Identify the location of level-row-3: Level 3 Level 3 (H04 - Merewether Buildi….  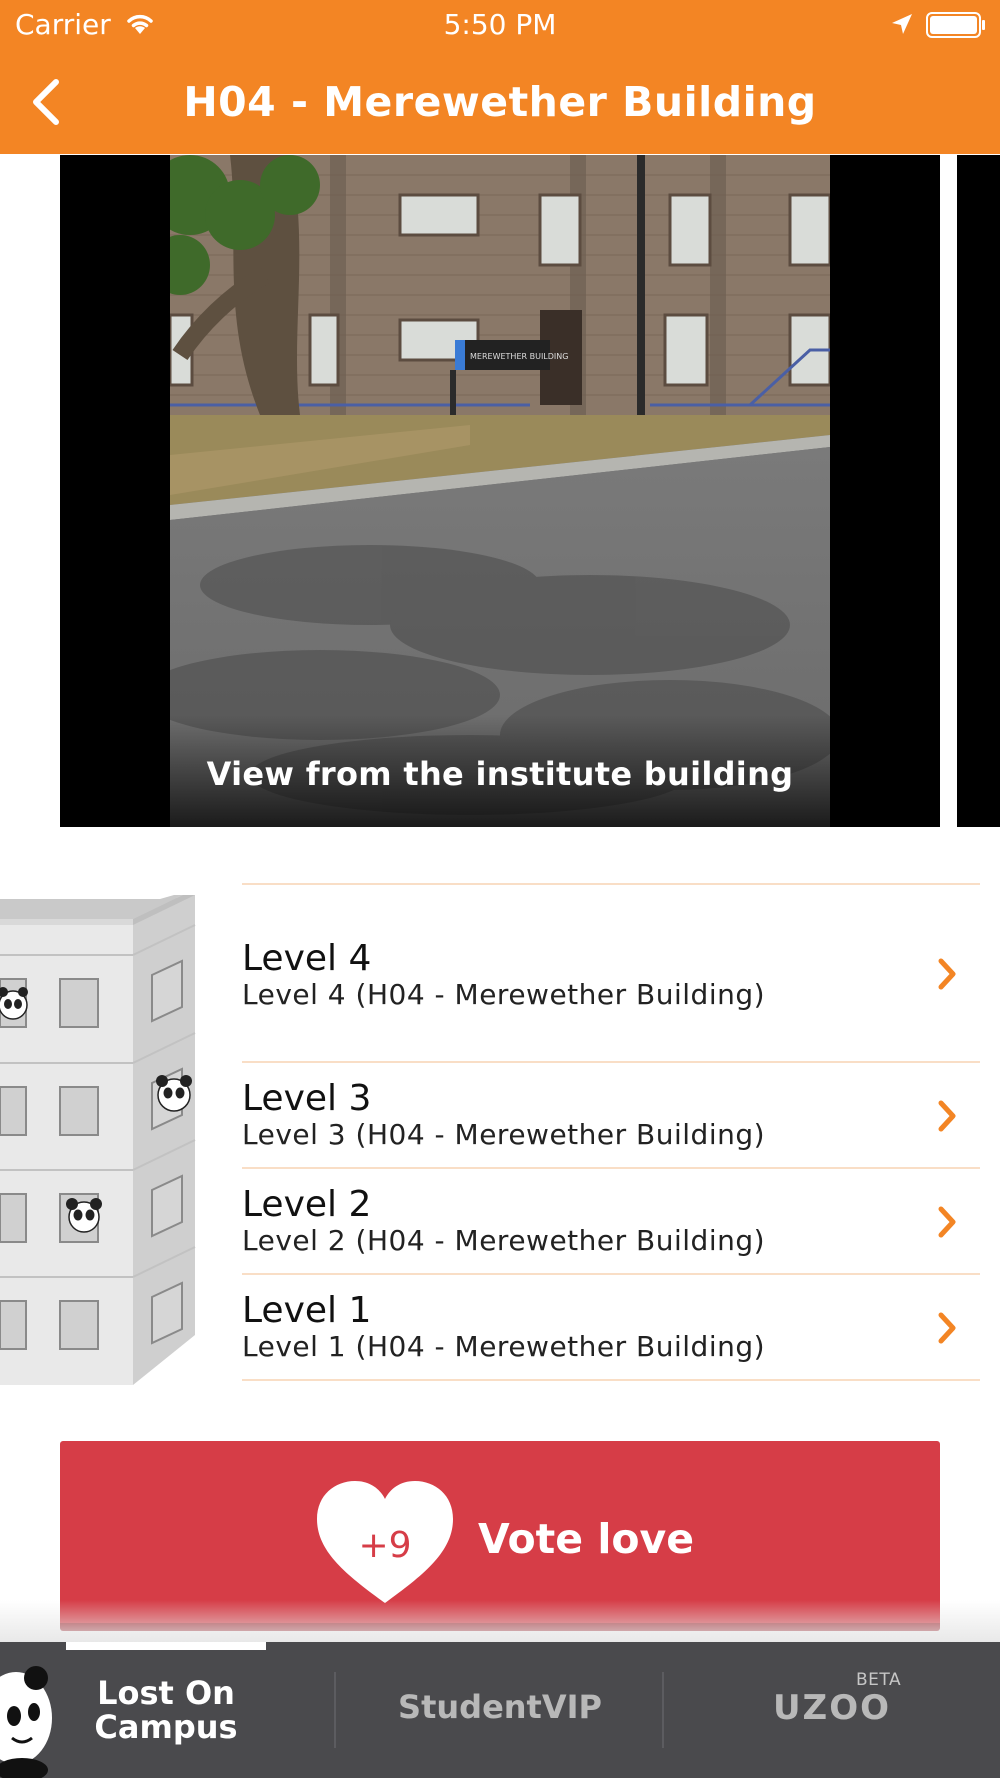
(611, 1114).